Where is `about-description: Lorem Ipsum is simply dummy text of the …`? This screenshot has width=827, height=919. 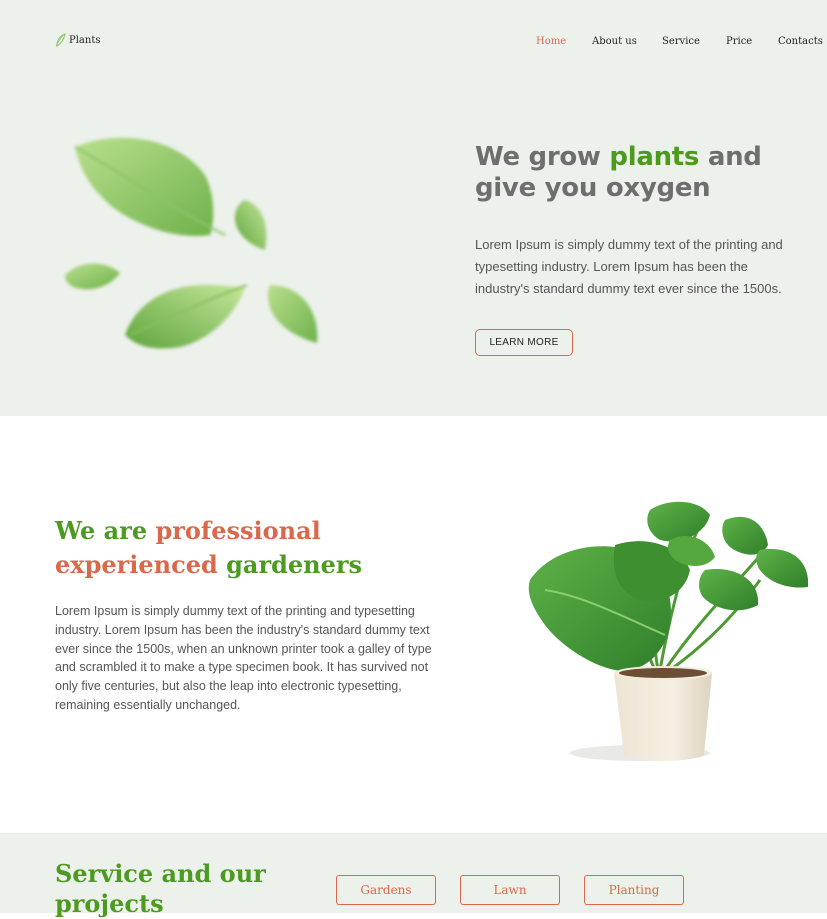 about-description: Lorem Ipsum is simply dummy text of the … is located at coordinates (243, 658).